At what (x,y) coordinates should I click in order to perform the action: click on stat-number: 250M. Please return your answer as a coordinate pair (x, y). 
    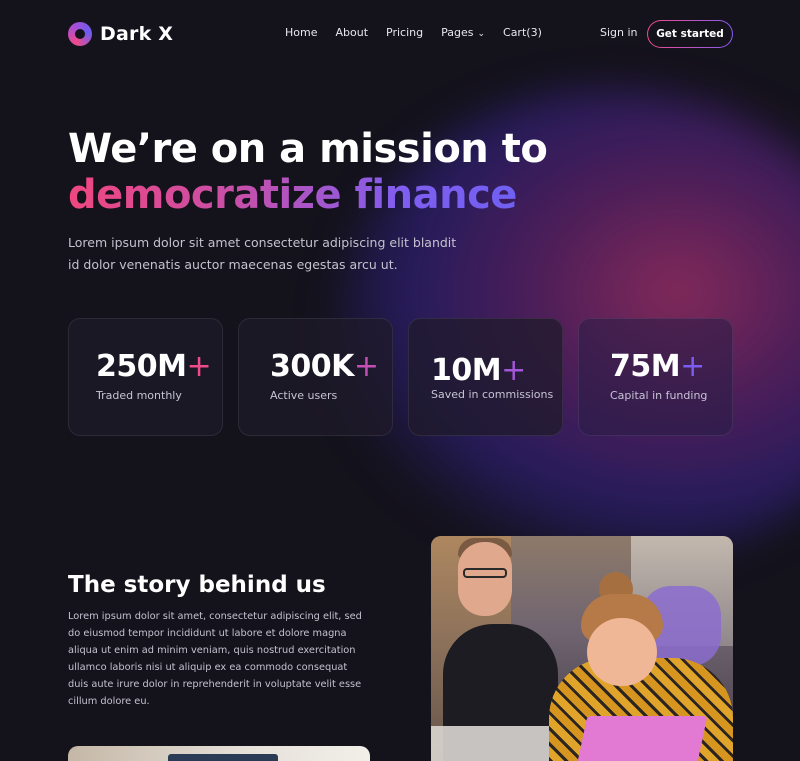
    Looking at the image, I should click on (141, 366).